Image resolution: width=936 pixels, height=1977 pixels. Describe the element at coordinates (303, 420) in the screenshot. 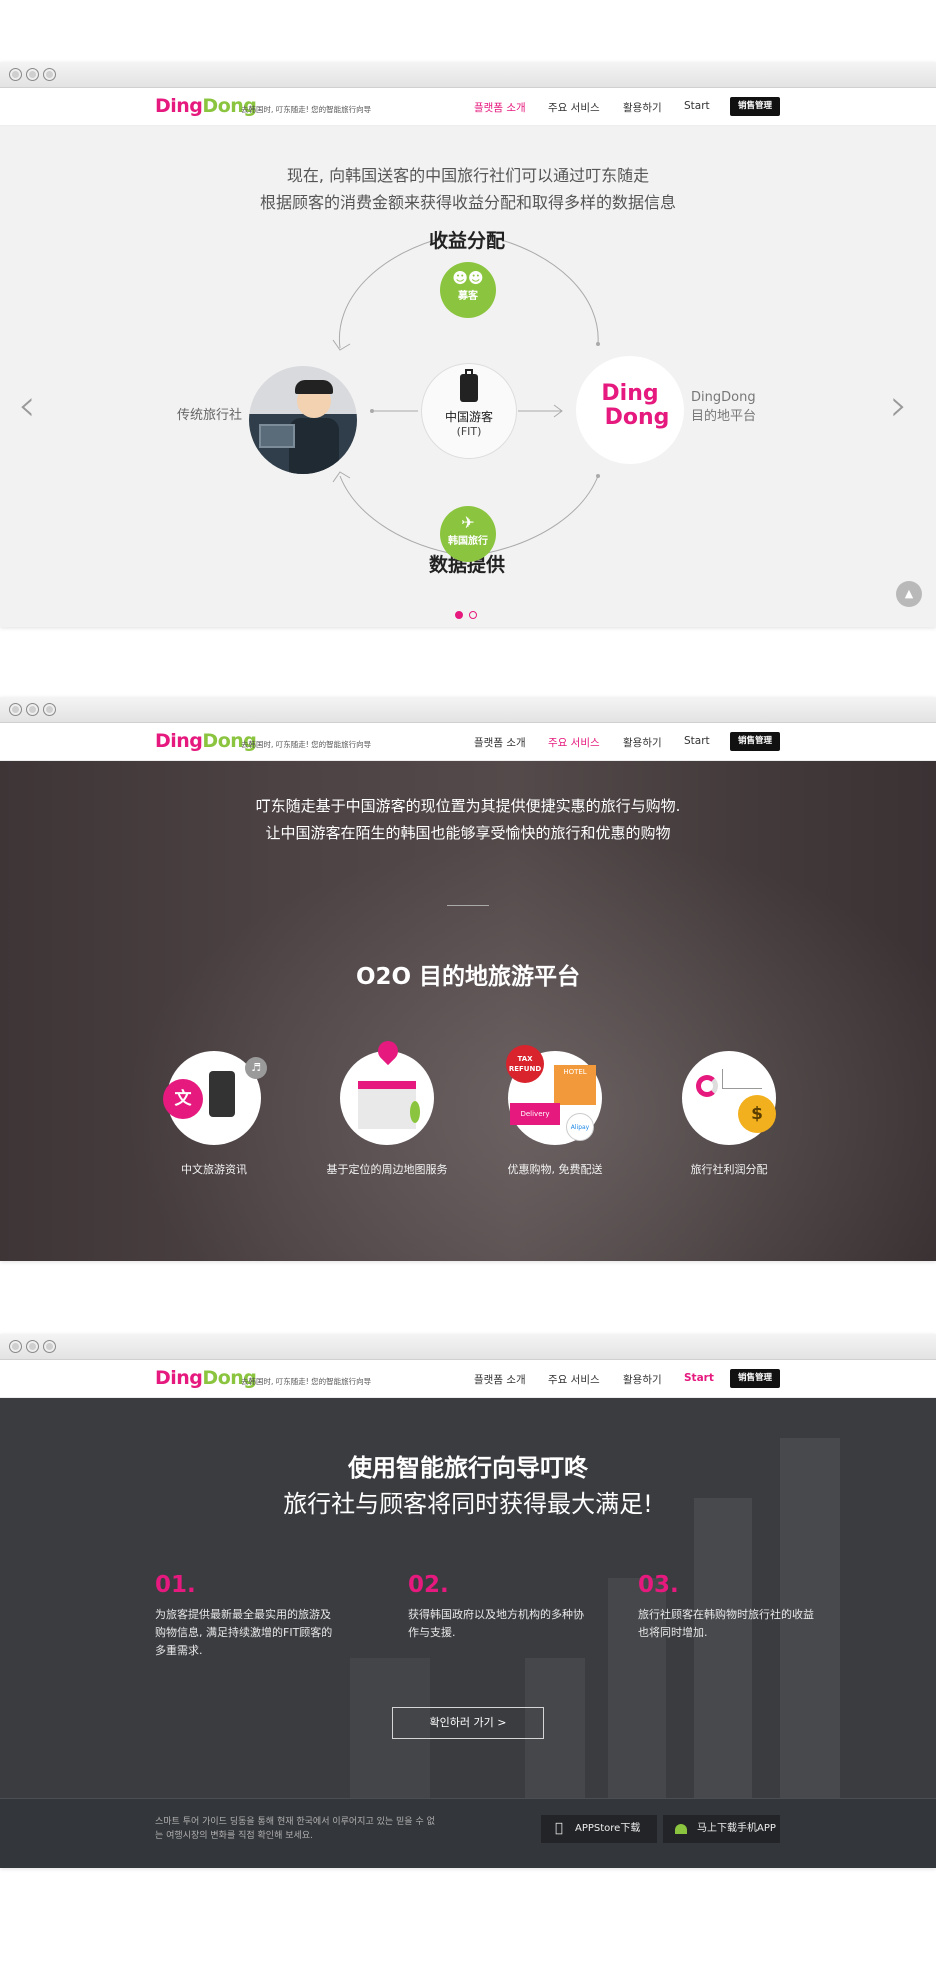

I see `travel-agent-illustration` at that location.